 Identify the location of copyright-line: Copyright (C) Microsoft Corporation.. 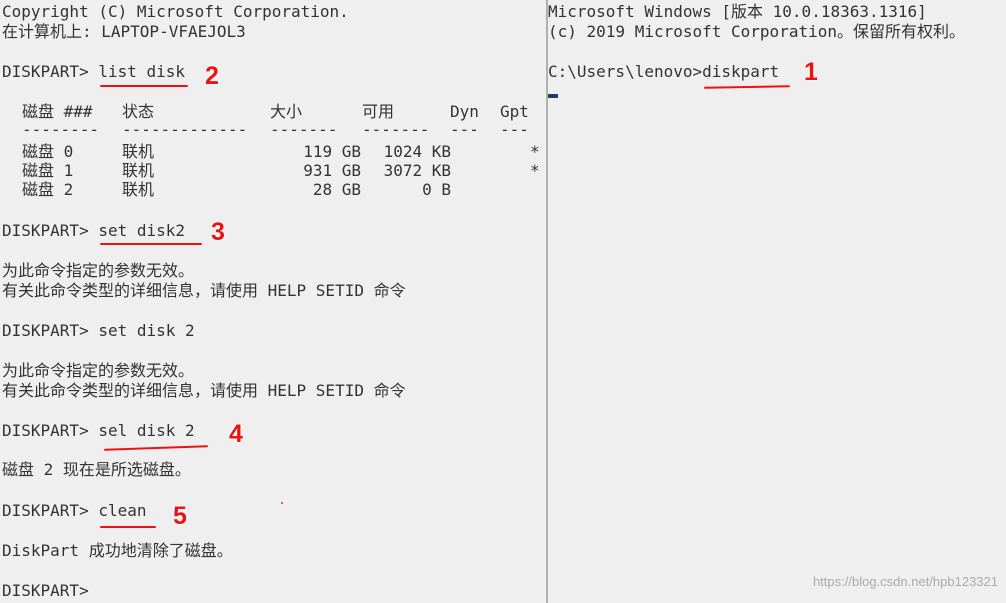
(175, 11).